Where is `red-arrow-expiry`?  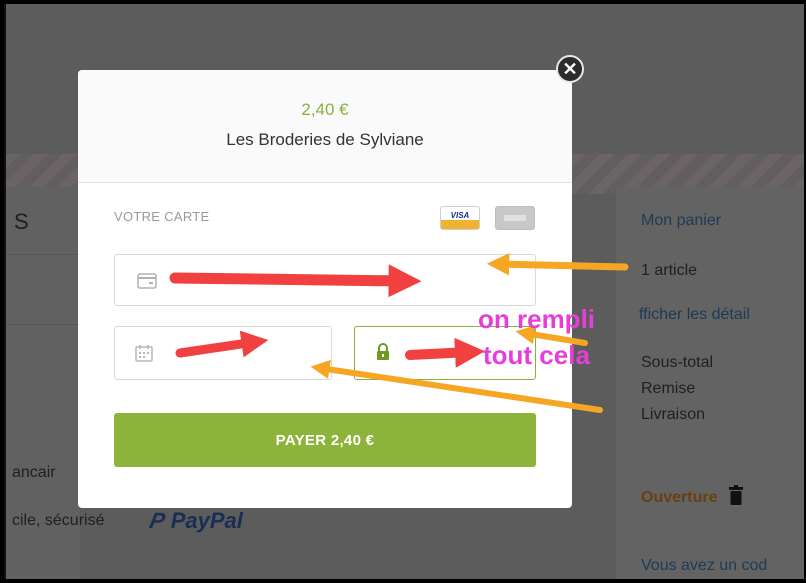 red-arrow-expiry is located at coordinates (222, 344).